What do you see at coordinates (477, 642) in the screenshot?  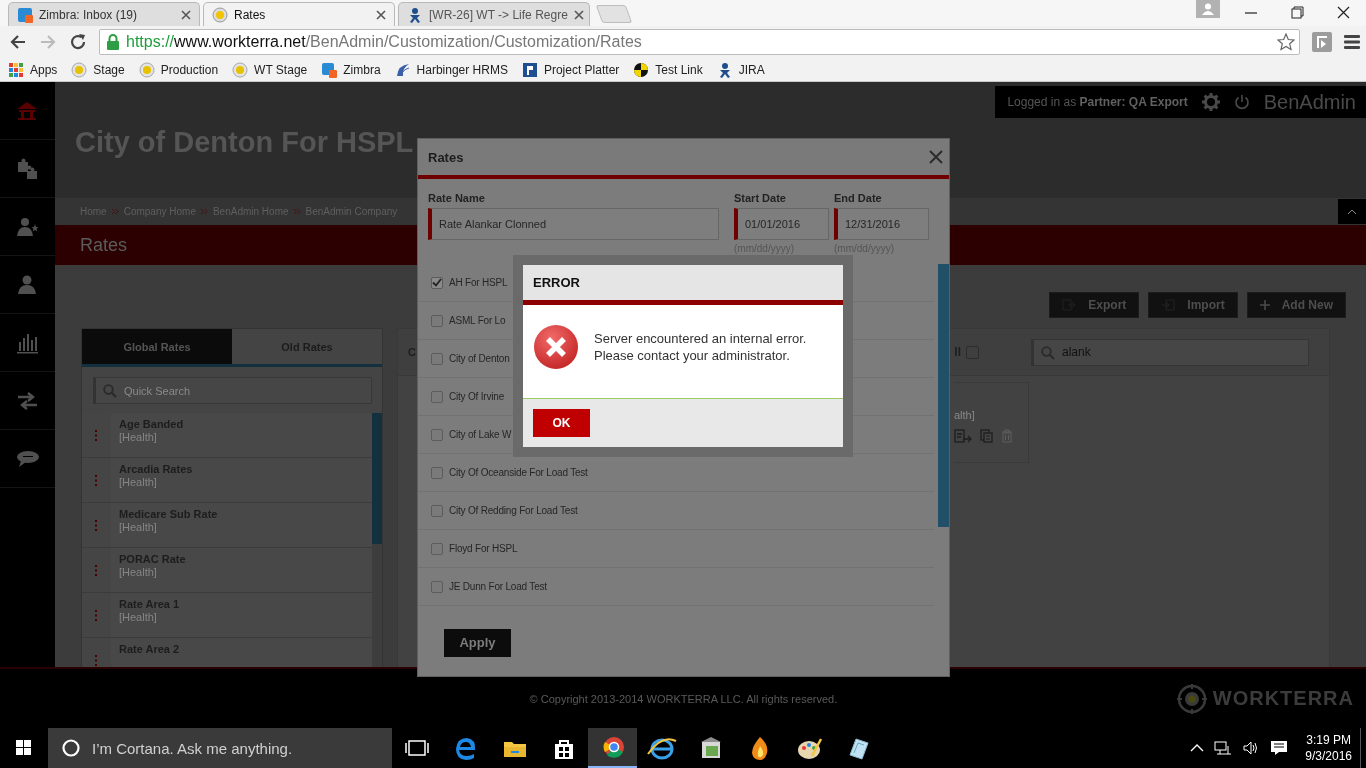 I see `apply-button: Apply` at bounding box center [477, 642].